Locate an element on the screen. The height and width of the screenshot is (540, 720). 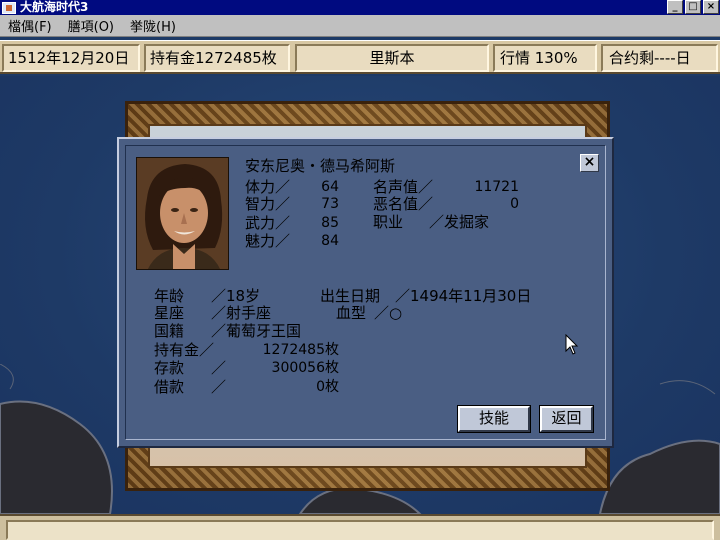
status-date: 1512年12月20日 is located at coordinates (71, 58).